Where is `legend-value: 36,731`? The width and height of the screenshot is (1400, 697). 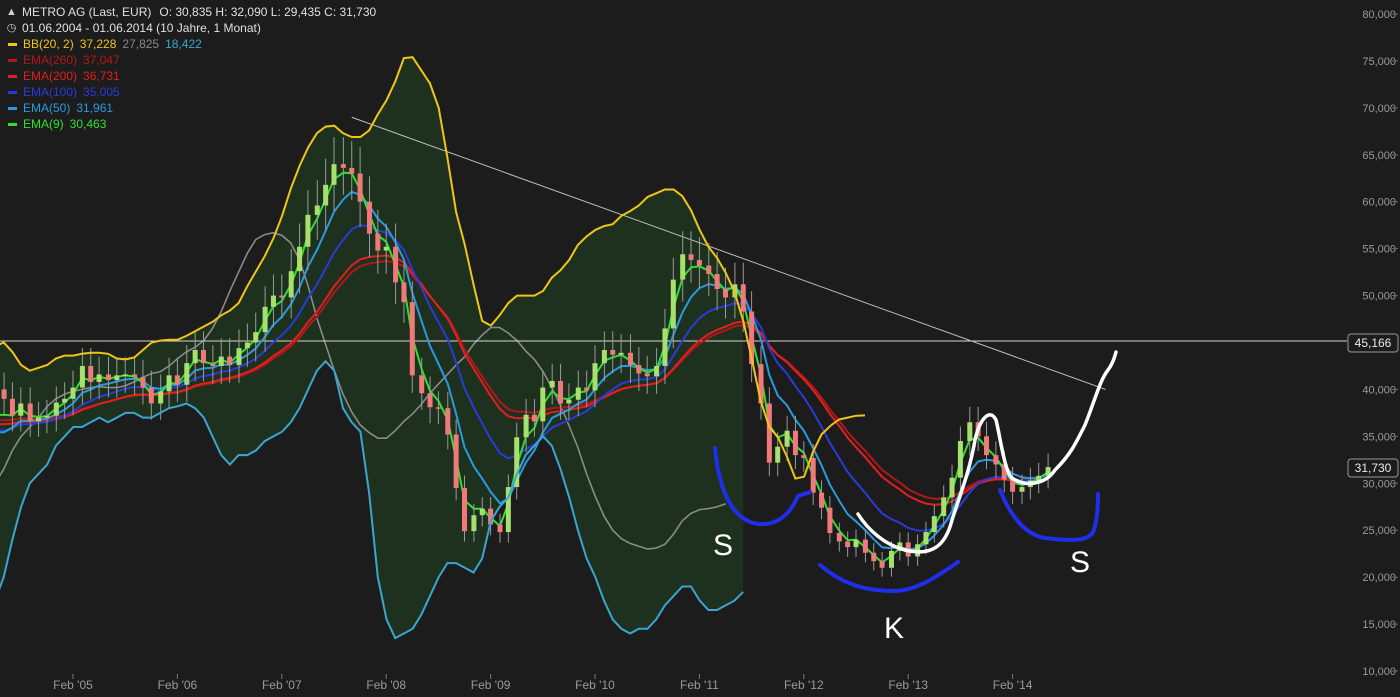
legend-value: 36,731 is located at coordinates (101, 76).